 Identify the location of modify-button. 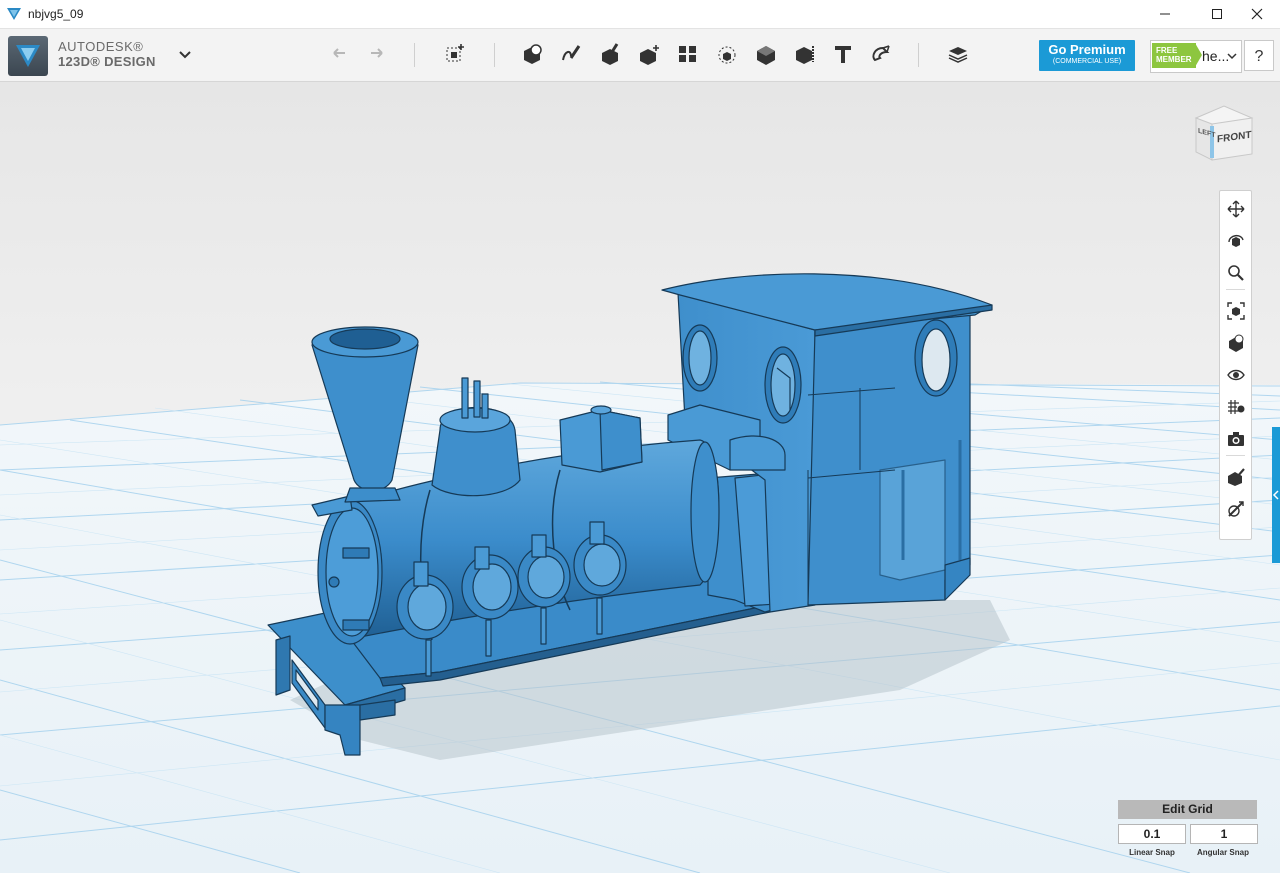
(649, 54).